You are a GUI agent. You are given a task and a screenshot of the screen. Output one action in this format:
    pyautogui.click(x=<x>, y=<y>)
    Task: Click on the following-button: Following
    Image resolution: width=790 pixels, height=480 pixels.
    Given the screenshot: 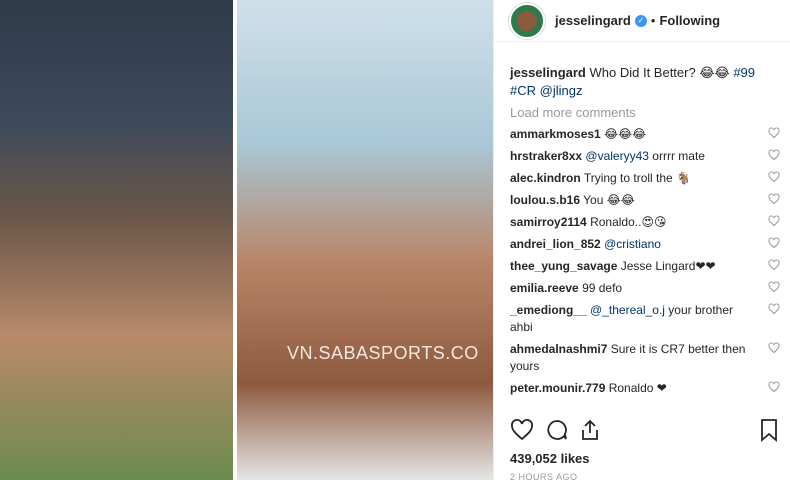 What is the action you would take?
    pyautogui.click(x=689, y=20)
    